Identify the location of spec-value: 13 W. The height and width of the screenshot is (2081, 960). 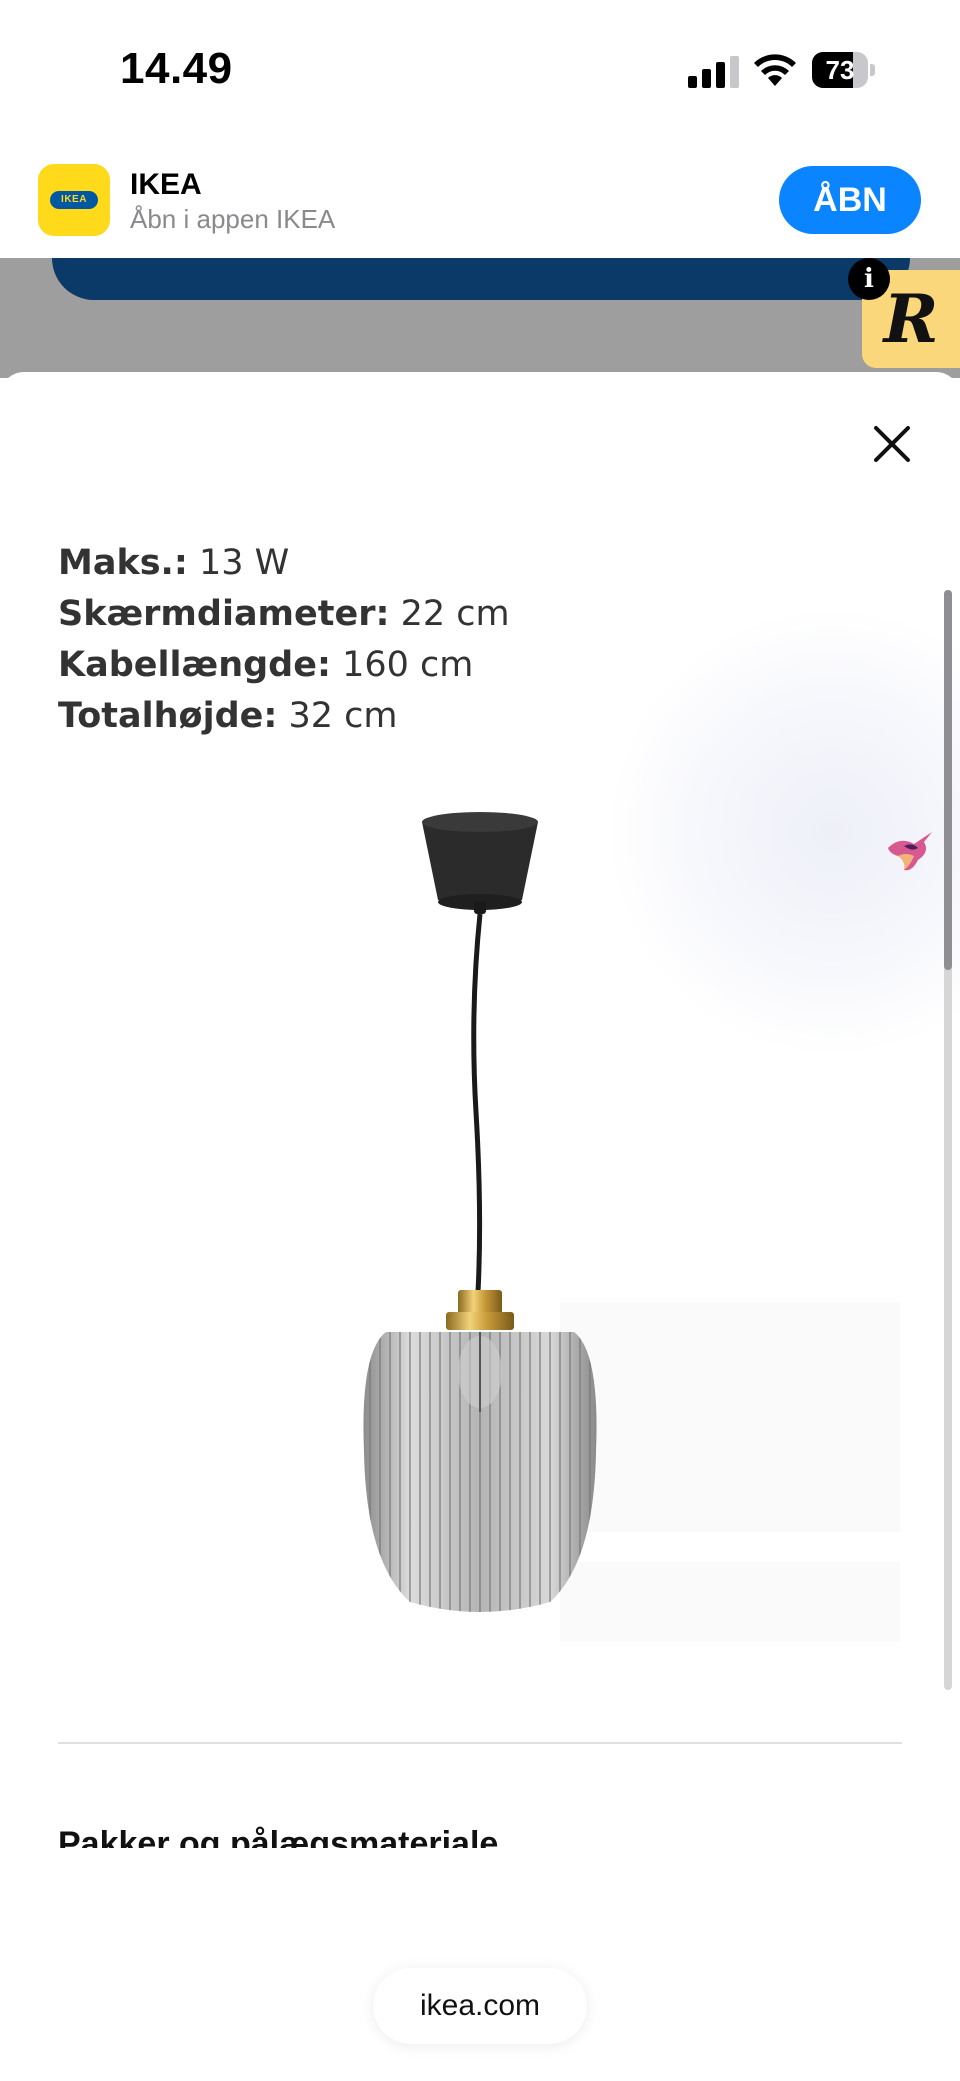
(238, 563).